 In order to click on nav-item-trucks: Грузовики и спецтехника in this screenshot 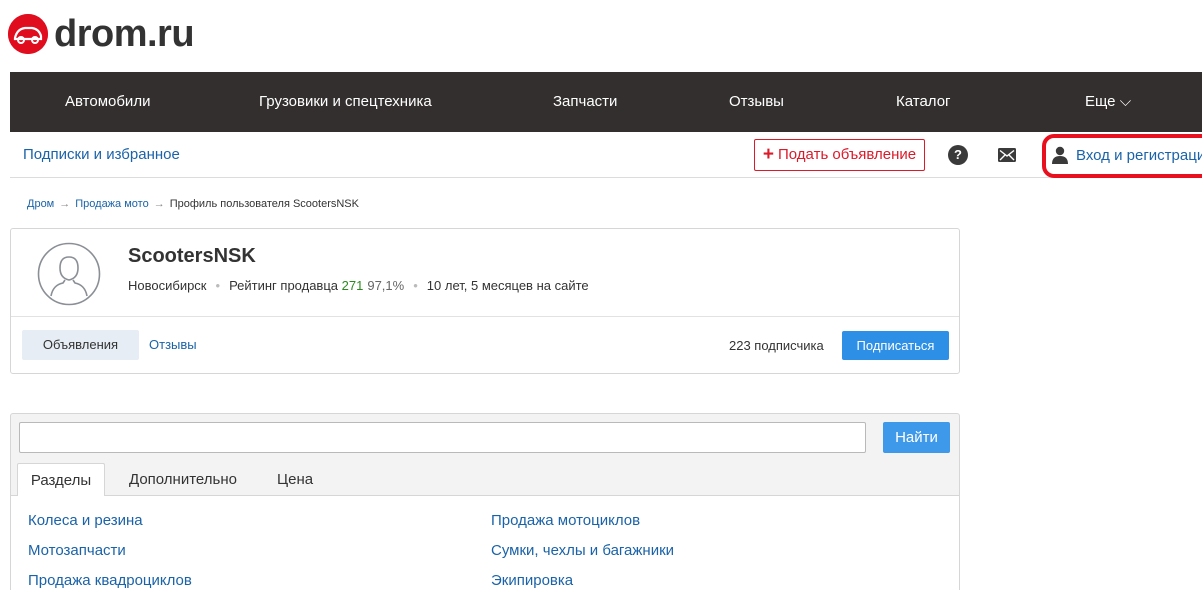, I will do `click(345, 102)`.